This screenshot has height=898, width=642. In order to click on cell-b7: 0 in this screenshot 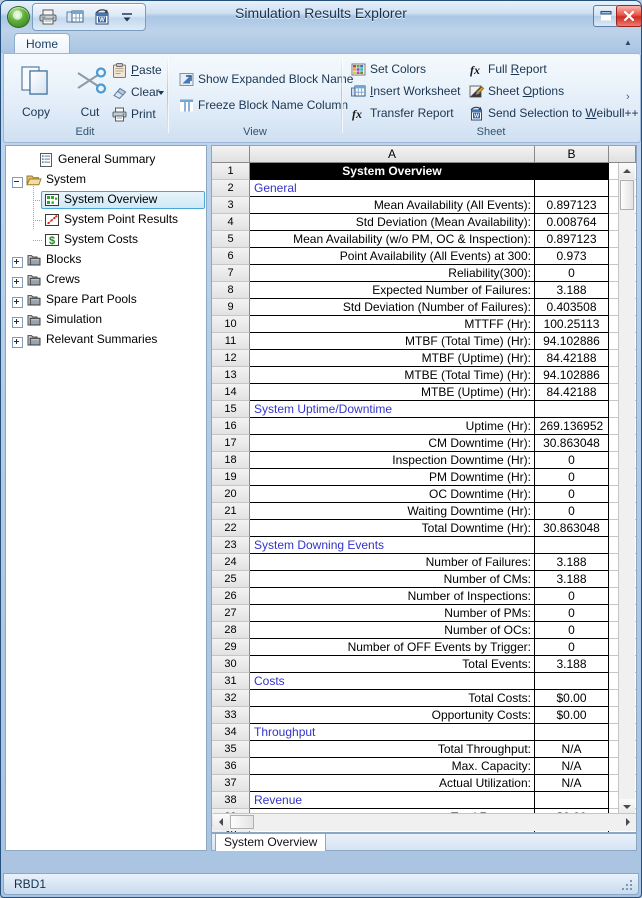, I will do `click(572, 273)`.